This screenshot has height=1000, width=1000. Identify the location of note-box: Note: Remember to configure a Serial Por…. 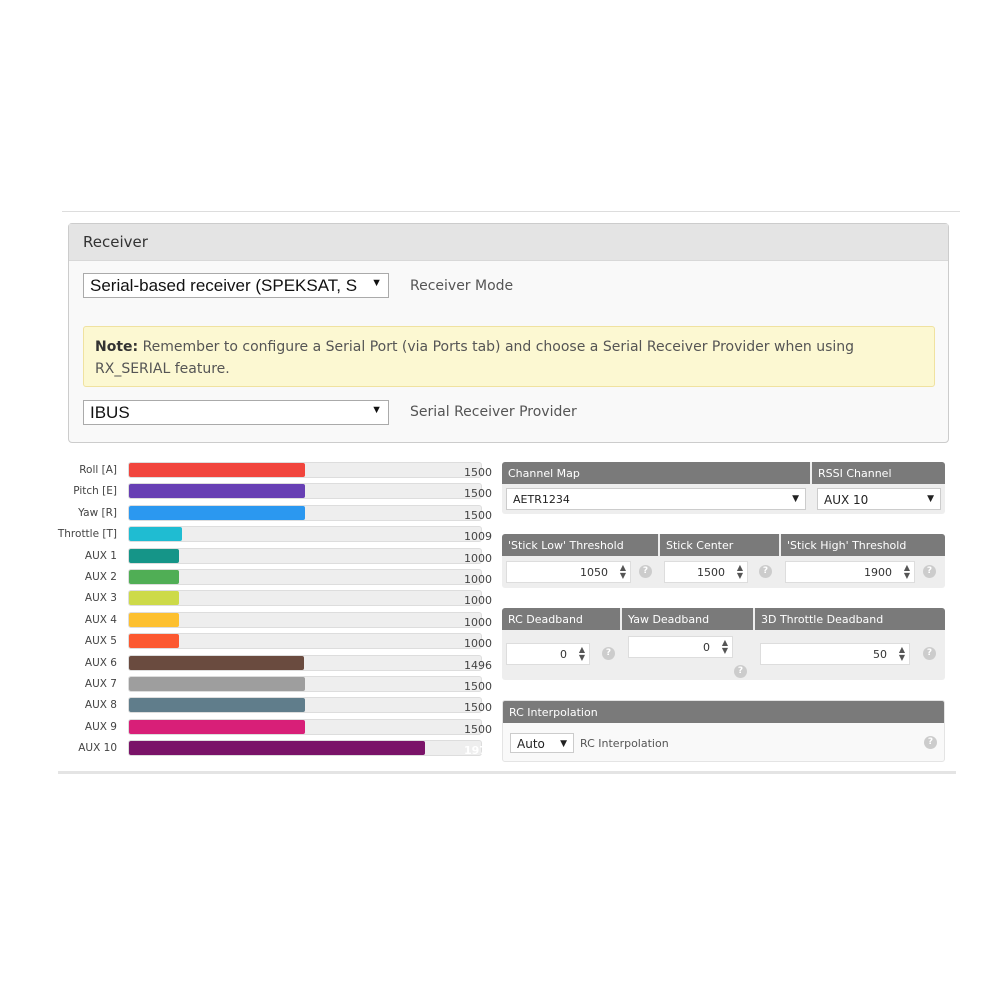
(509, 356).